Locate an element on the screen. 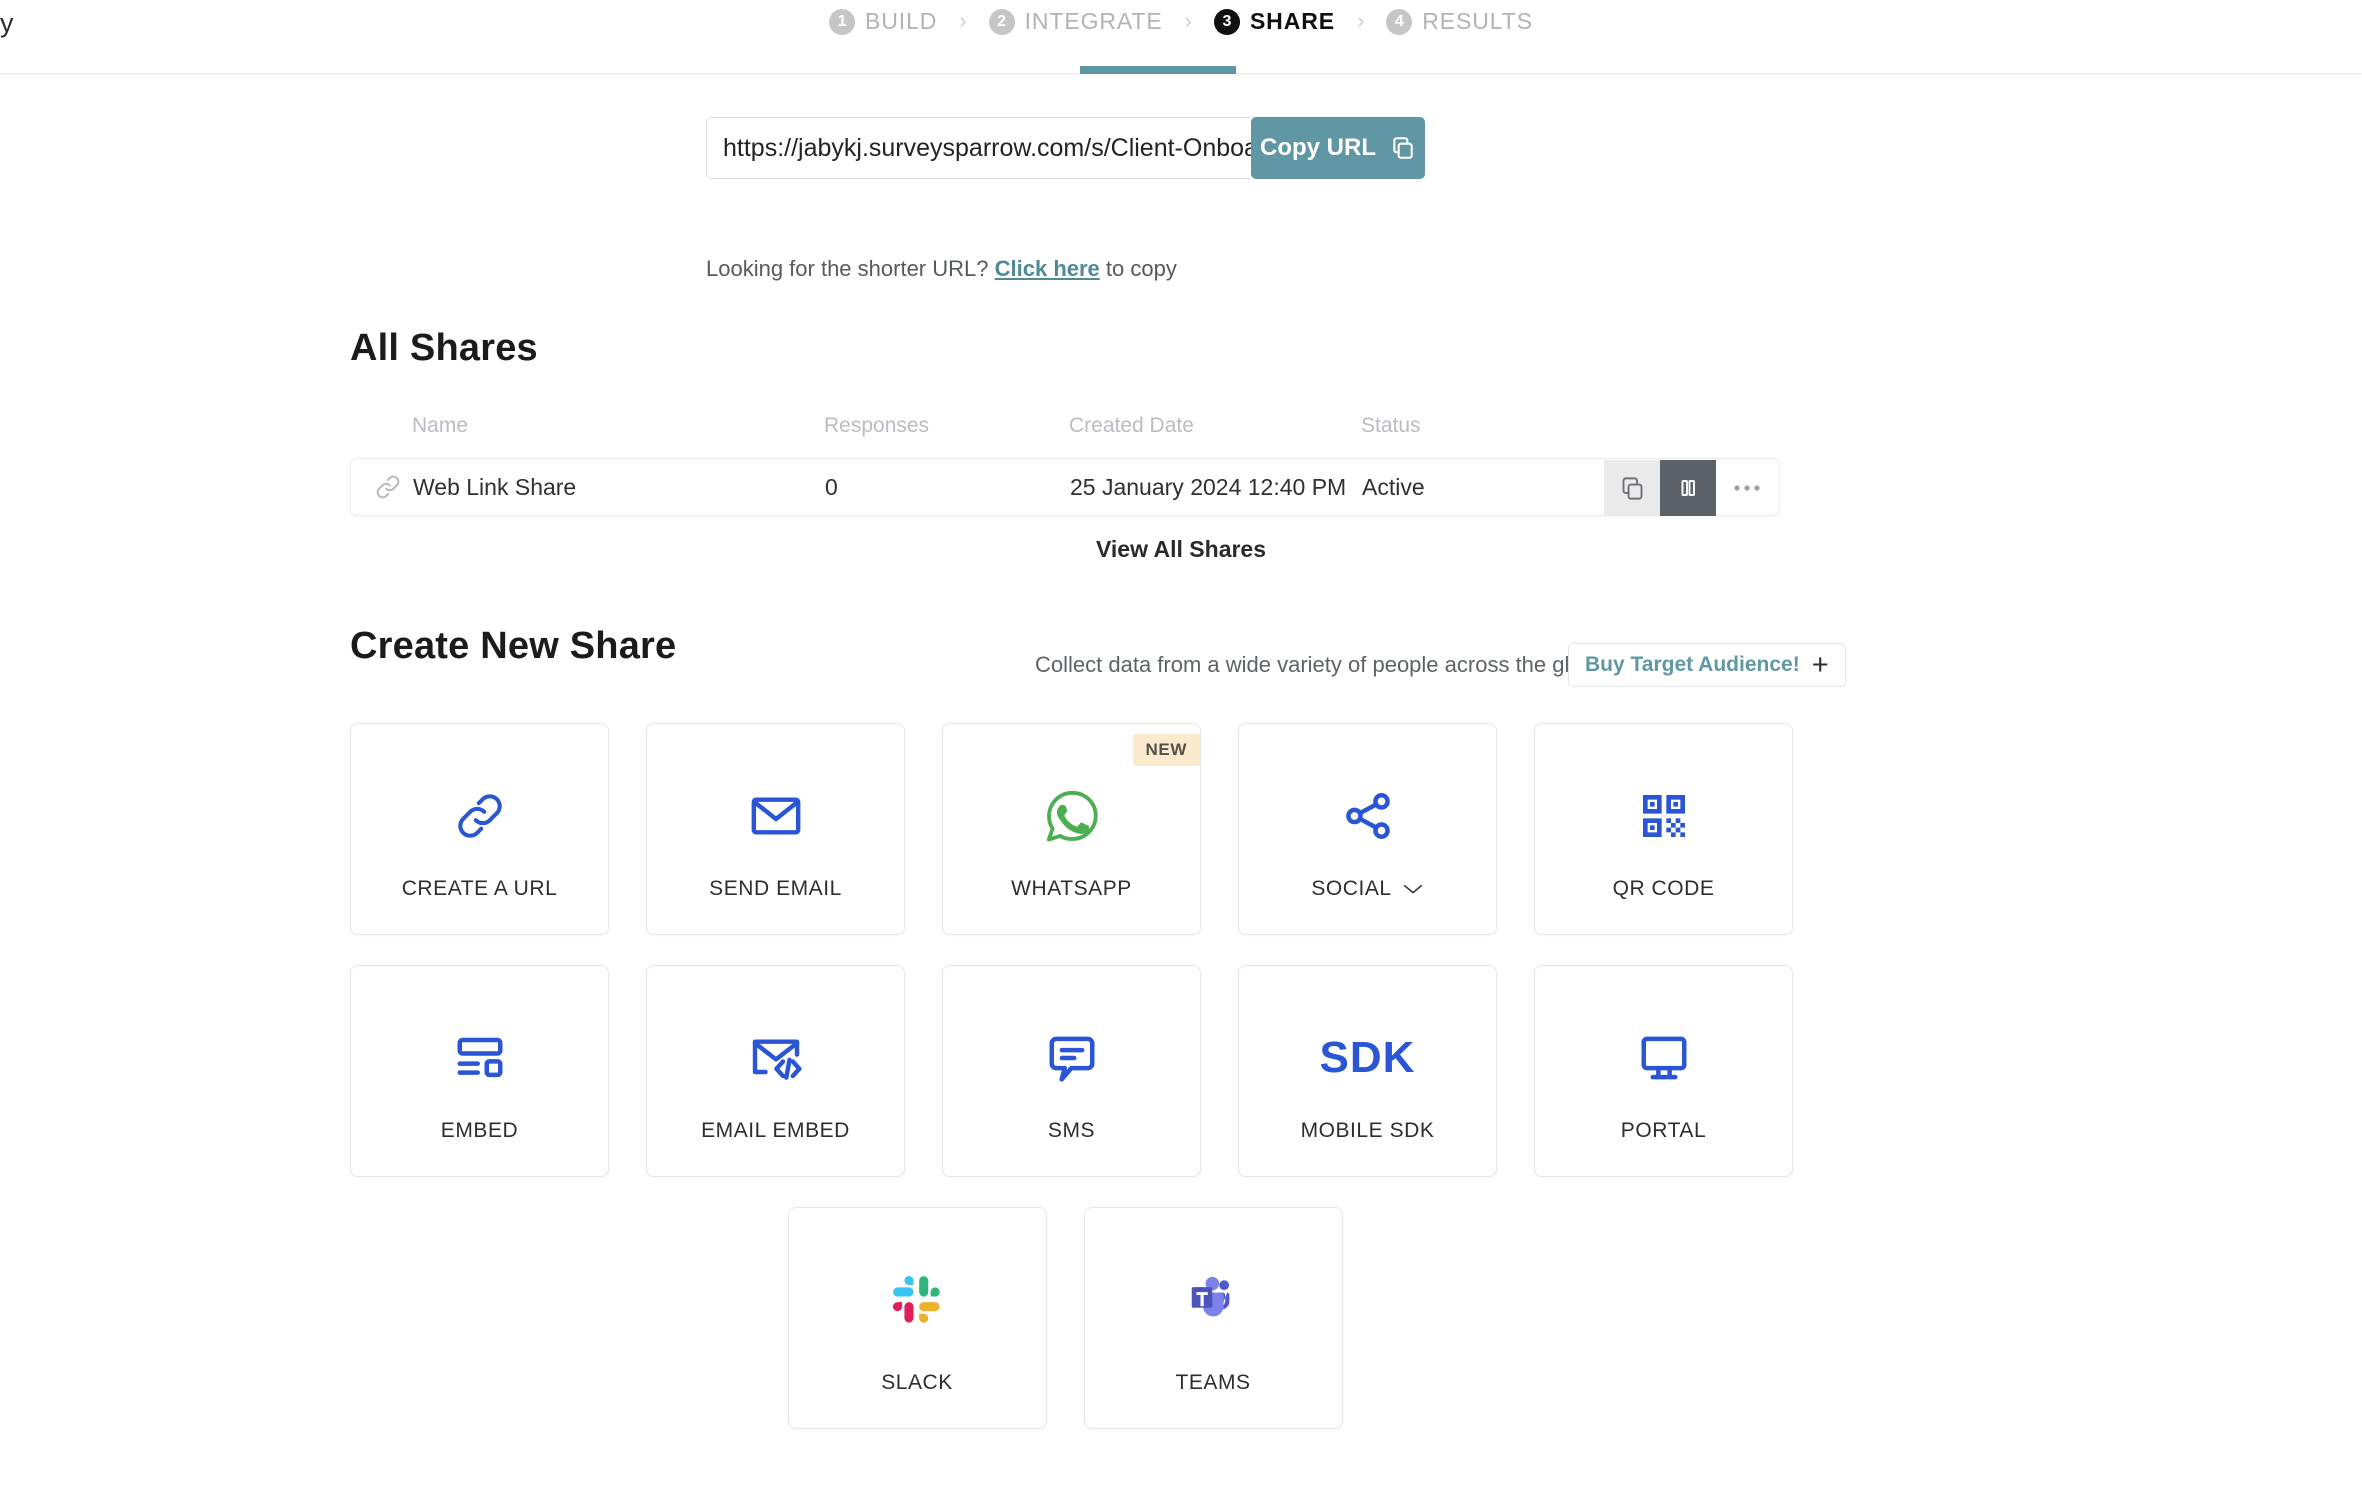 The width and height of the screenshot is (2362, 1502). step-share-label: SHARE is located at coordinates (1292, 21).